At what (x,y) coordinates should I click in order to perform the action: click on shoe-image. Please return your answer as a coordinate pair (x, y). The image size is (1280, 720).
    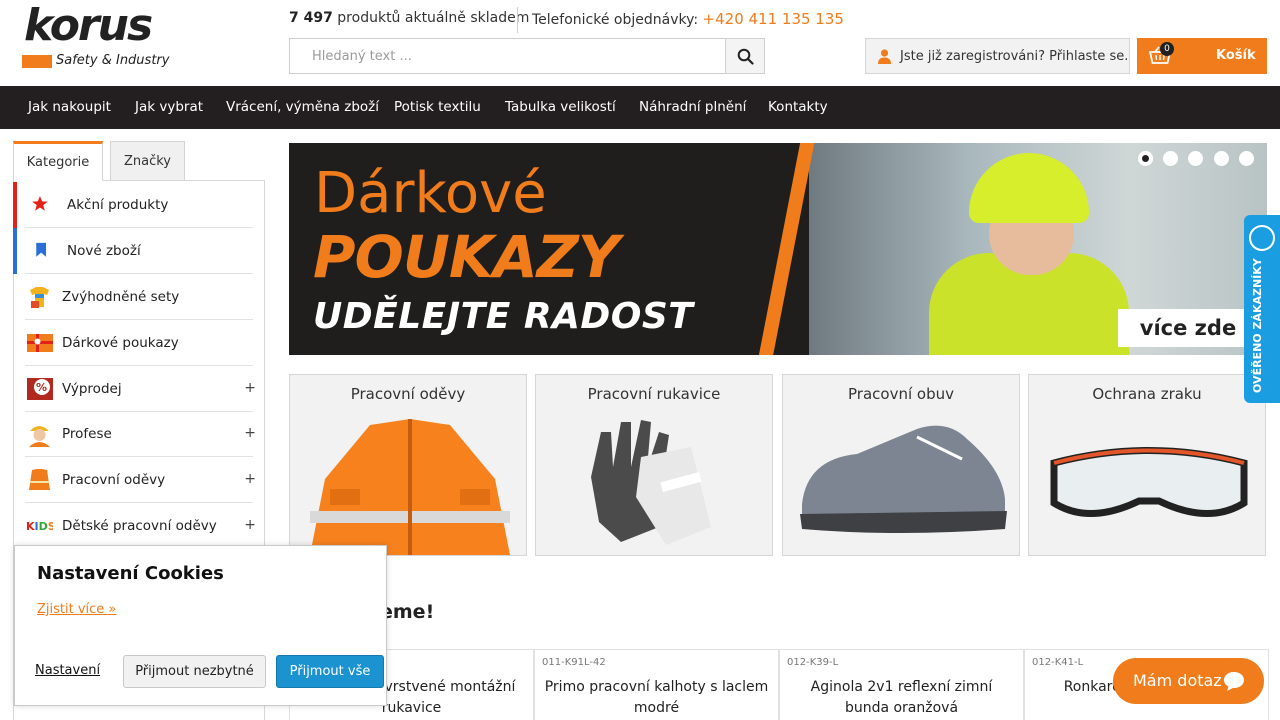
    Looking at the image, I should click on (903, 479).